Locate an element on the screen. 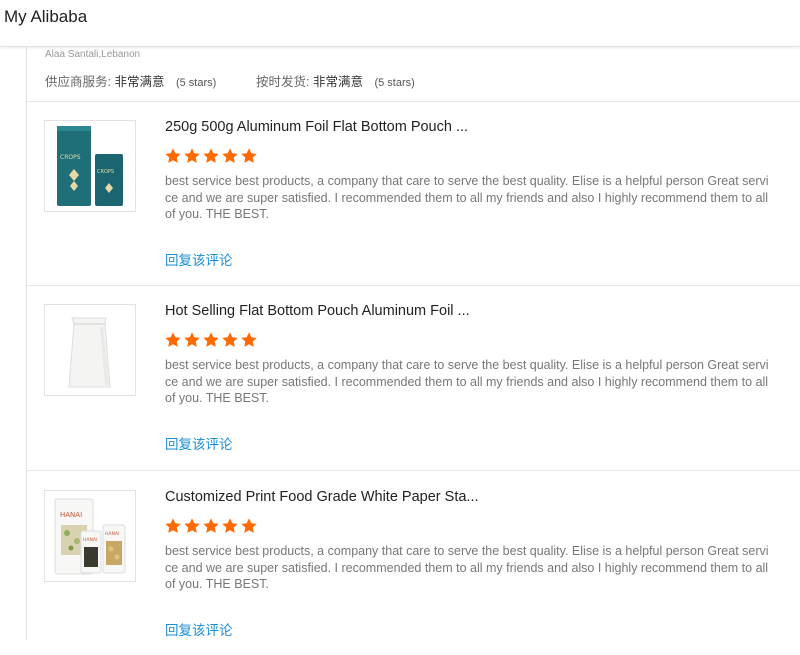 The height and width of the screenshot is (655, 800). hanai-pouch-image: HANAI HANAI HANAI is located at coordinates (90, 536).